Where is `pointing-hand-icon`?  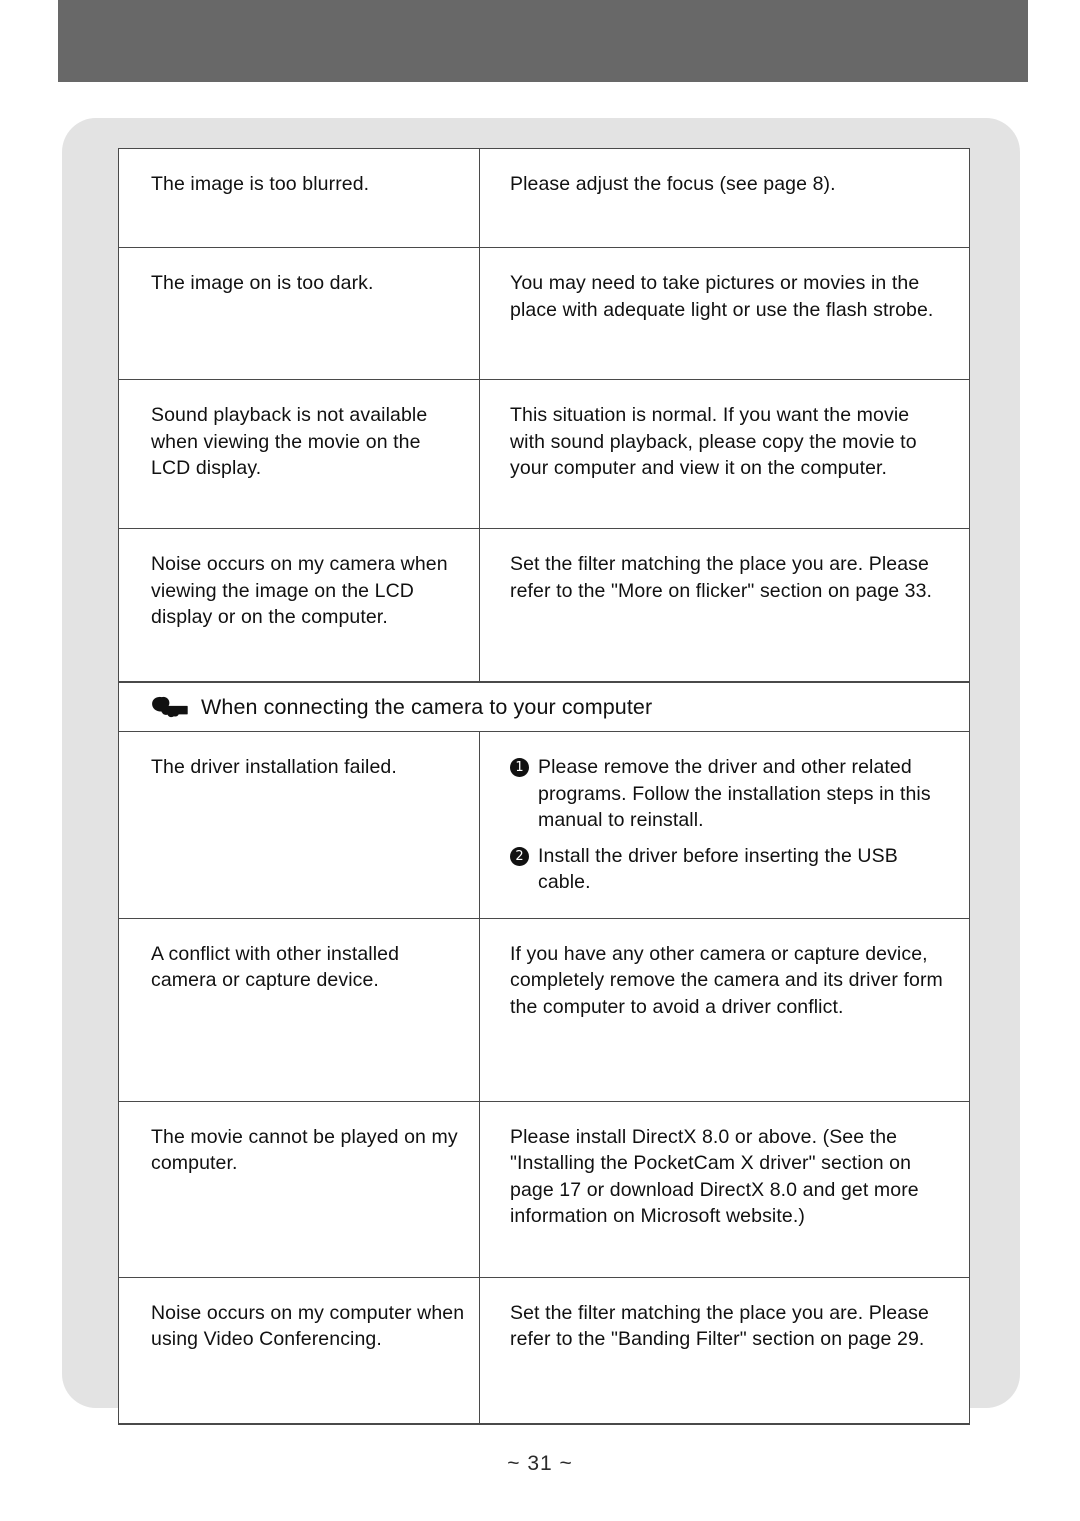 pointing-hand-icon is located at coordinates (170, 707).